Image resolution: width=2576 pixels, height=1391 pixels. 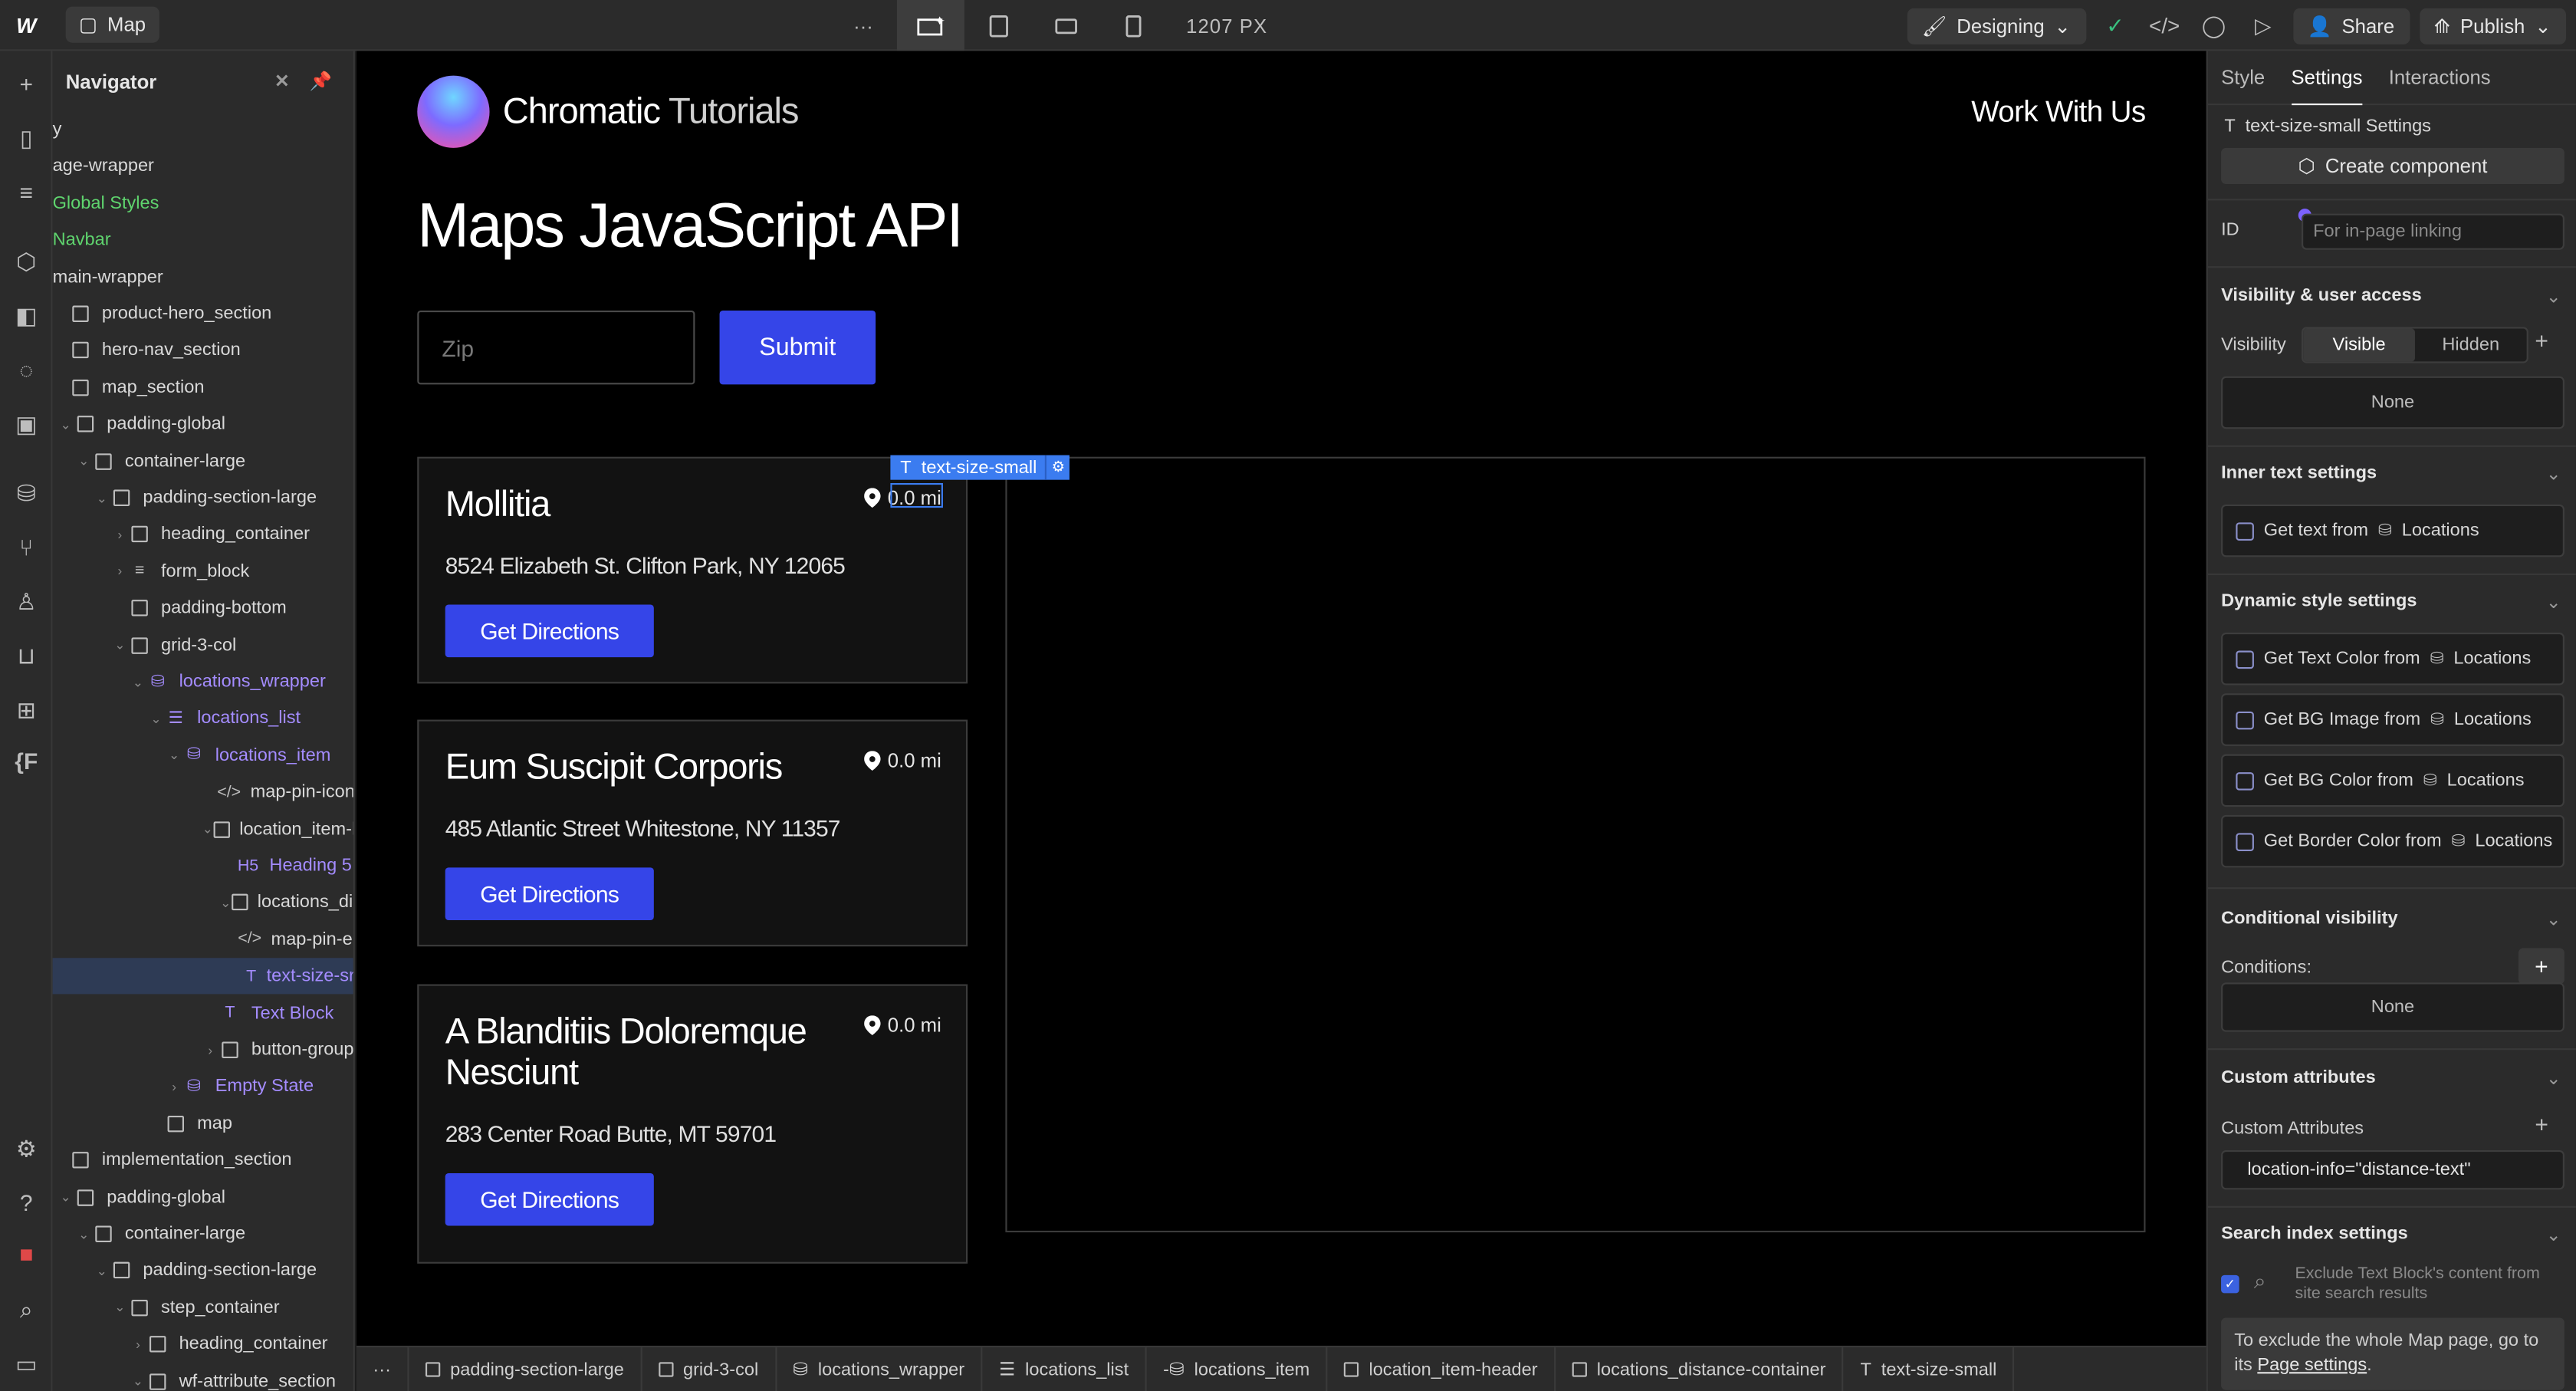 What do you see at coordinates (2230, 1284) in the screenshot?
I see `exclude-checkbox: ✓` at bounding box center [2230, 1284].